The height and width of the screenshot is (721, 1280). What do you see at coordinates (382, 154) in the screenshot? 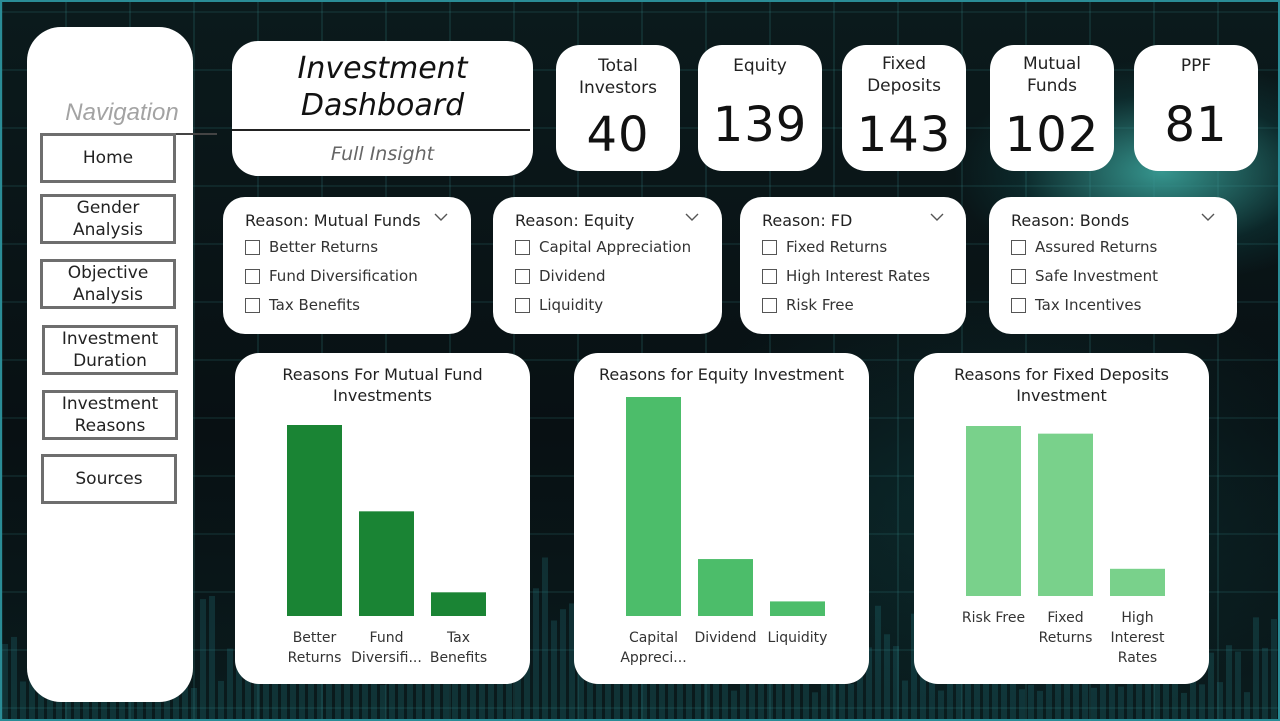
I see `page-subtitle: Full Insight` at bounding box center [382, 154].